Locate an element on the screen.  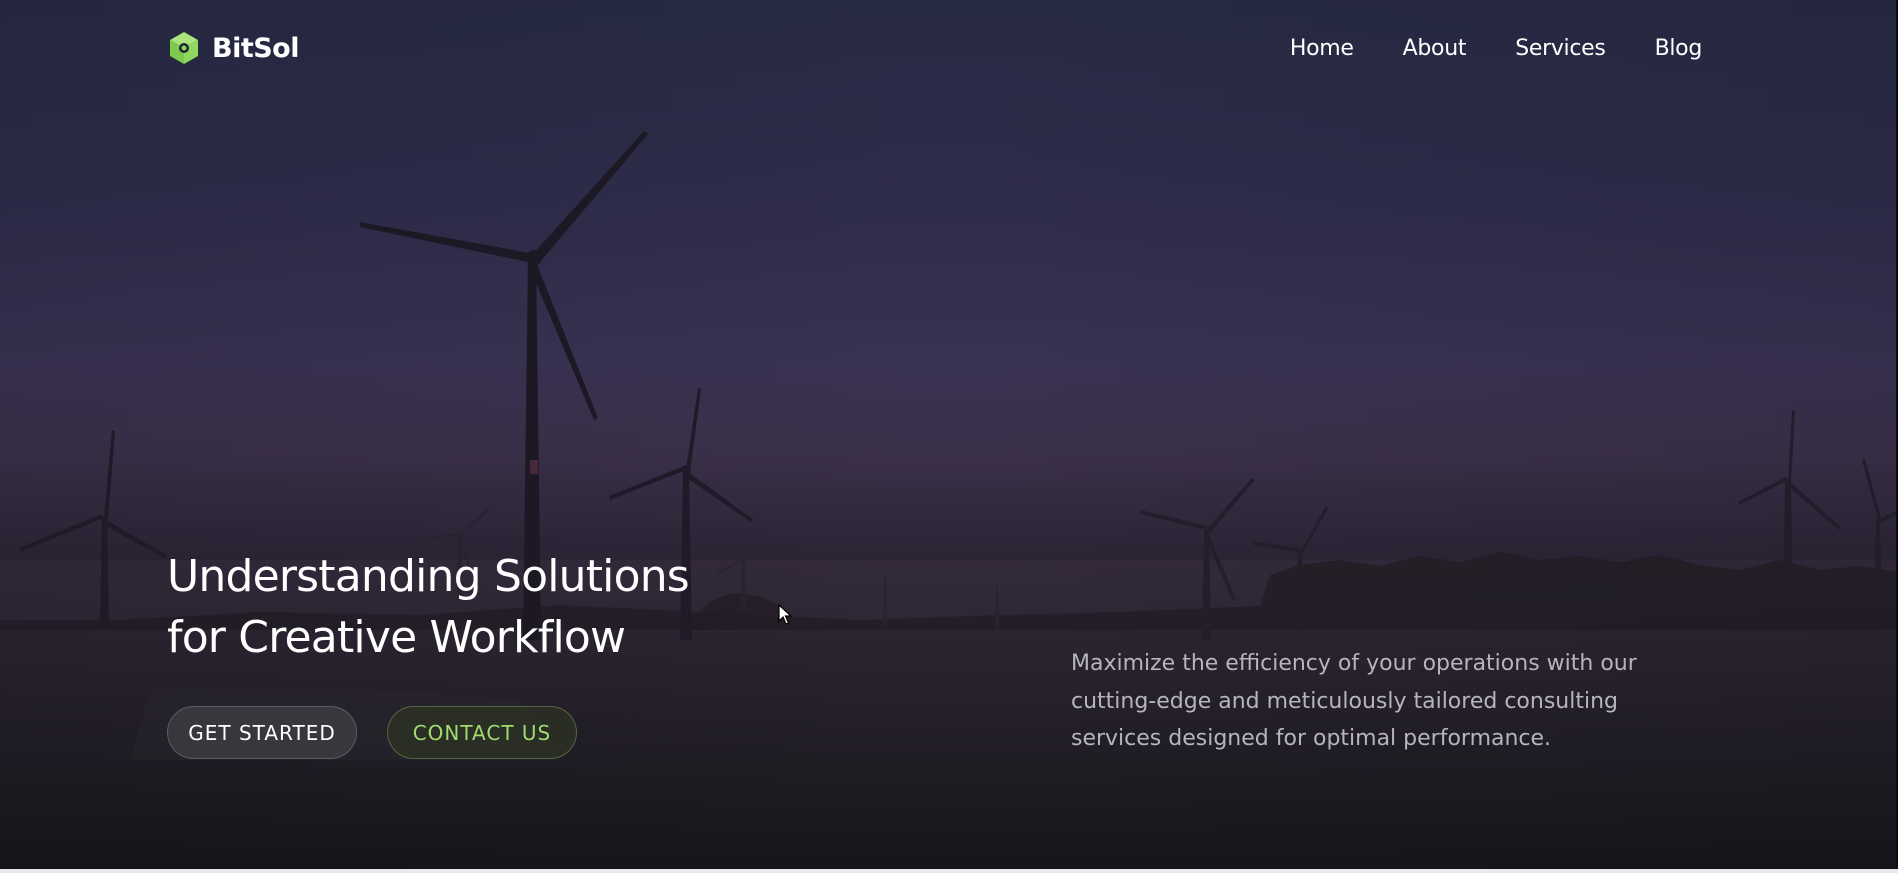
nav-item-about: About is located at coordinates (1435, 48).